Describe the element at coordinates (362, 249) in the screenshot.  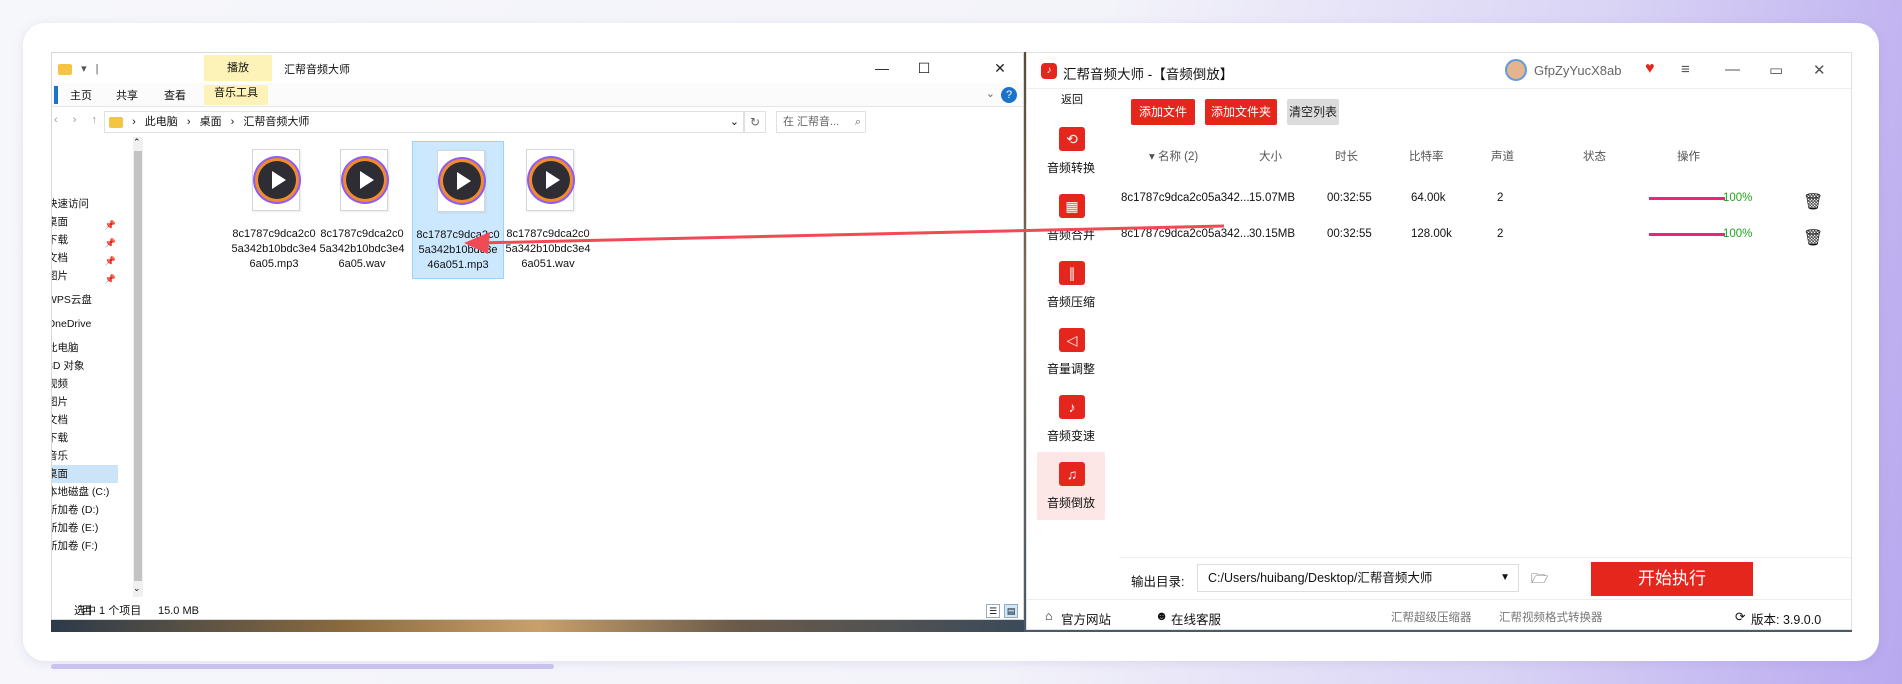
I see `file-name: 8c1787c9dca2c05a342b10bdc3e46a05.wav` at that location.